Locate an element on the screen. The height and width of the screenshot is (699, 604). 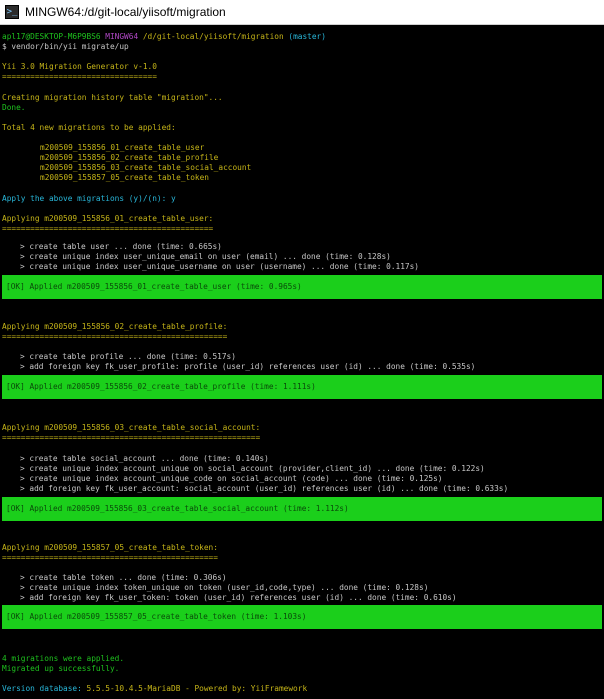
powered-by: - Powered by: YiiFramework is located at coordinates (244, 688).